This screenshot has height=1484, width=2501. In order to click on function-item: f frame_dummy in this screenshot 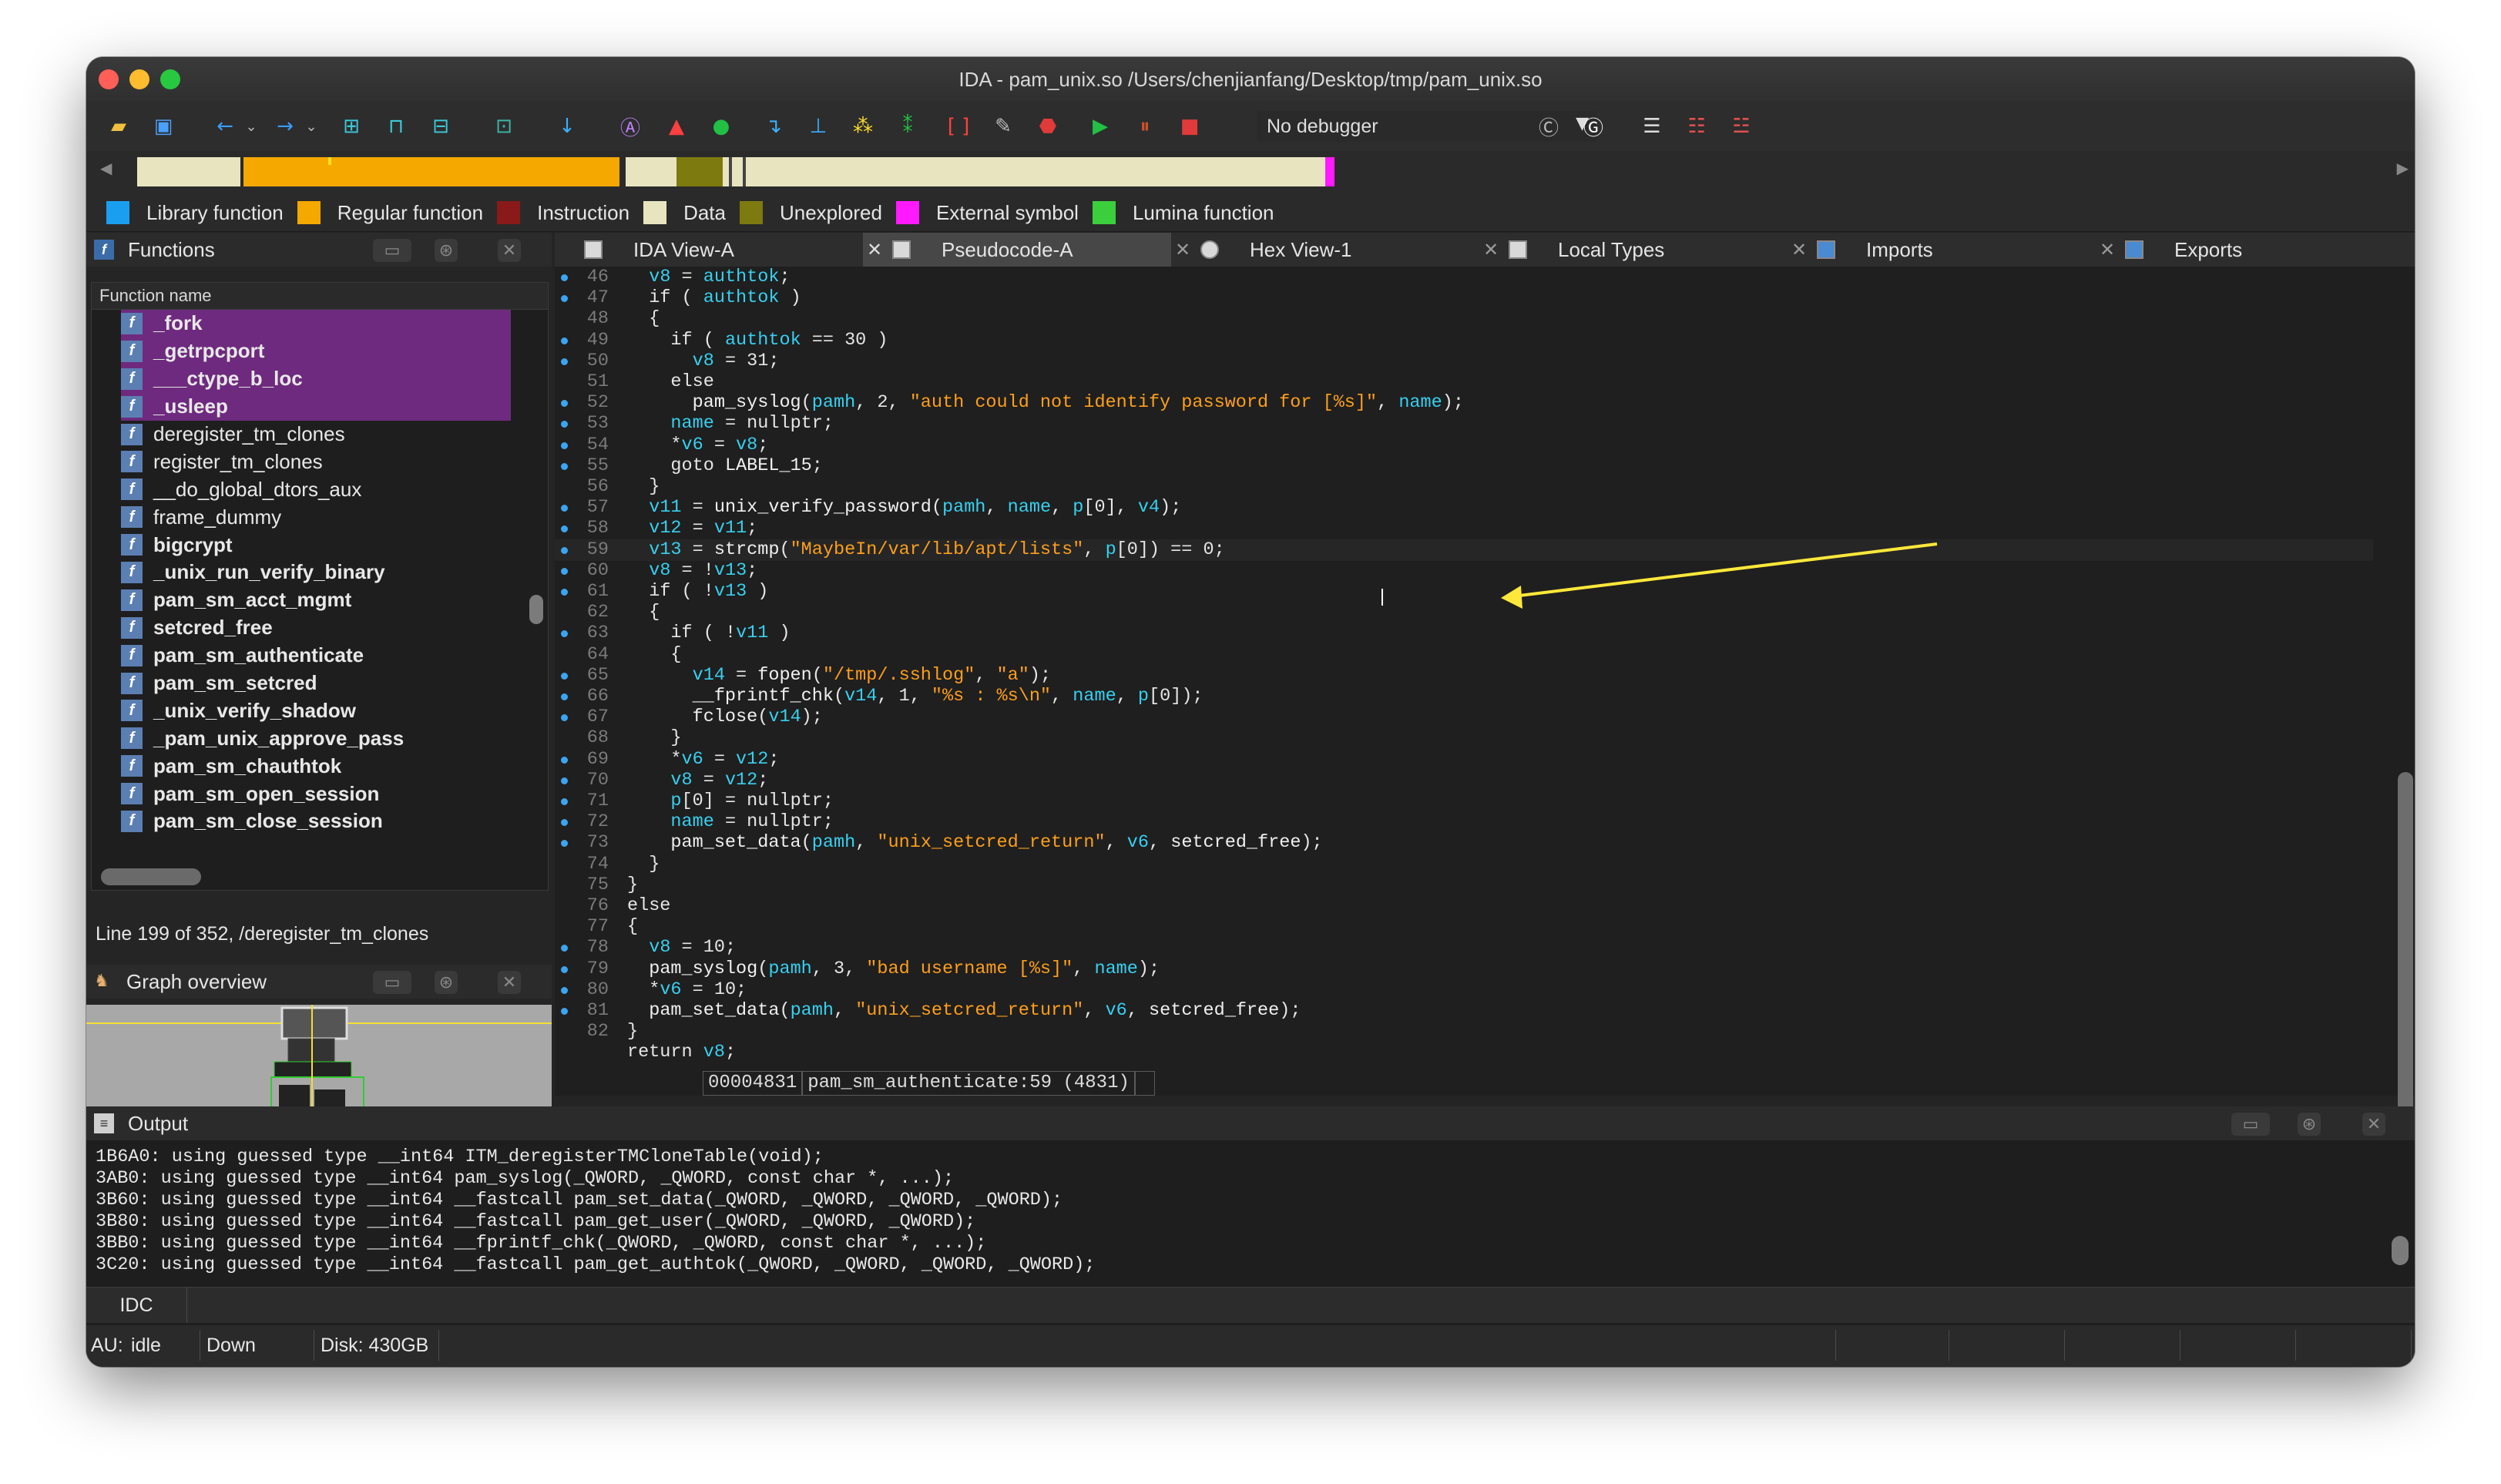, I will do `click(320, 517)`.